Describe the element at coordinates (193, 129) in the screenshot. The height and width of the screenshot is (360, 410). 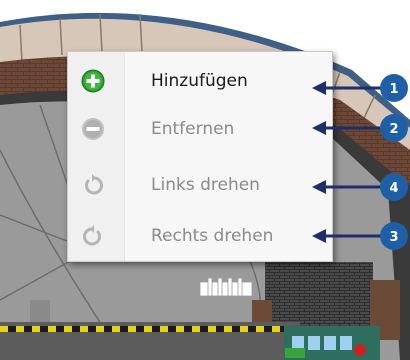
I see `menu-item-remove-label: Entfernen` at that location.